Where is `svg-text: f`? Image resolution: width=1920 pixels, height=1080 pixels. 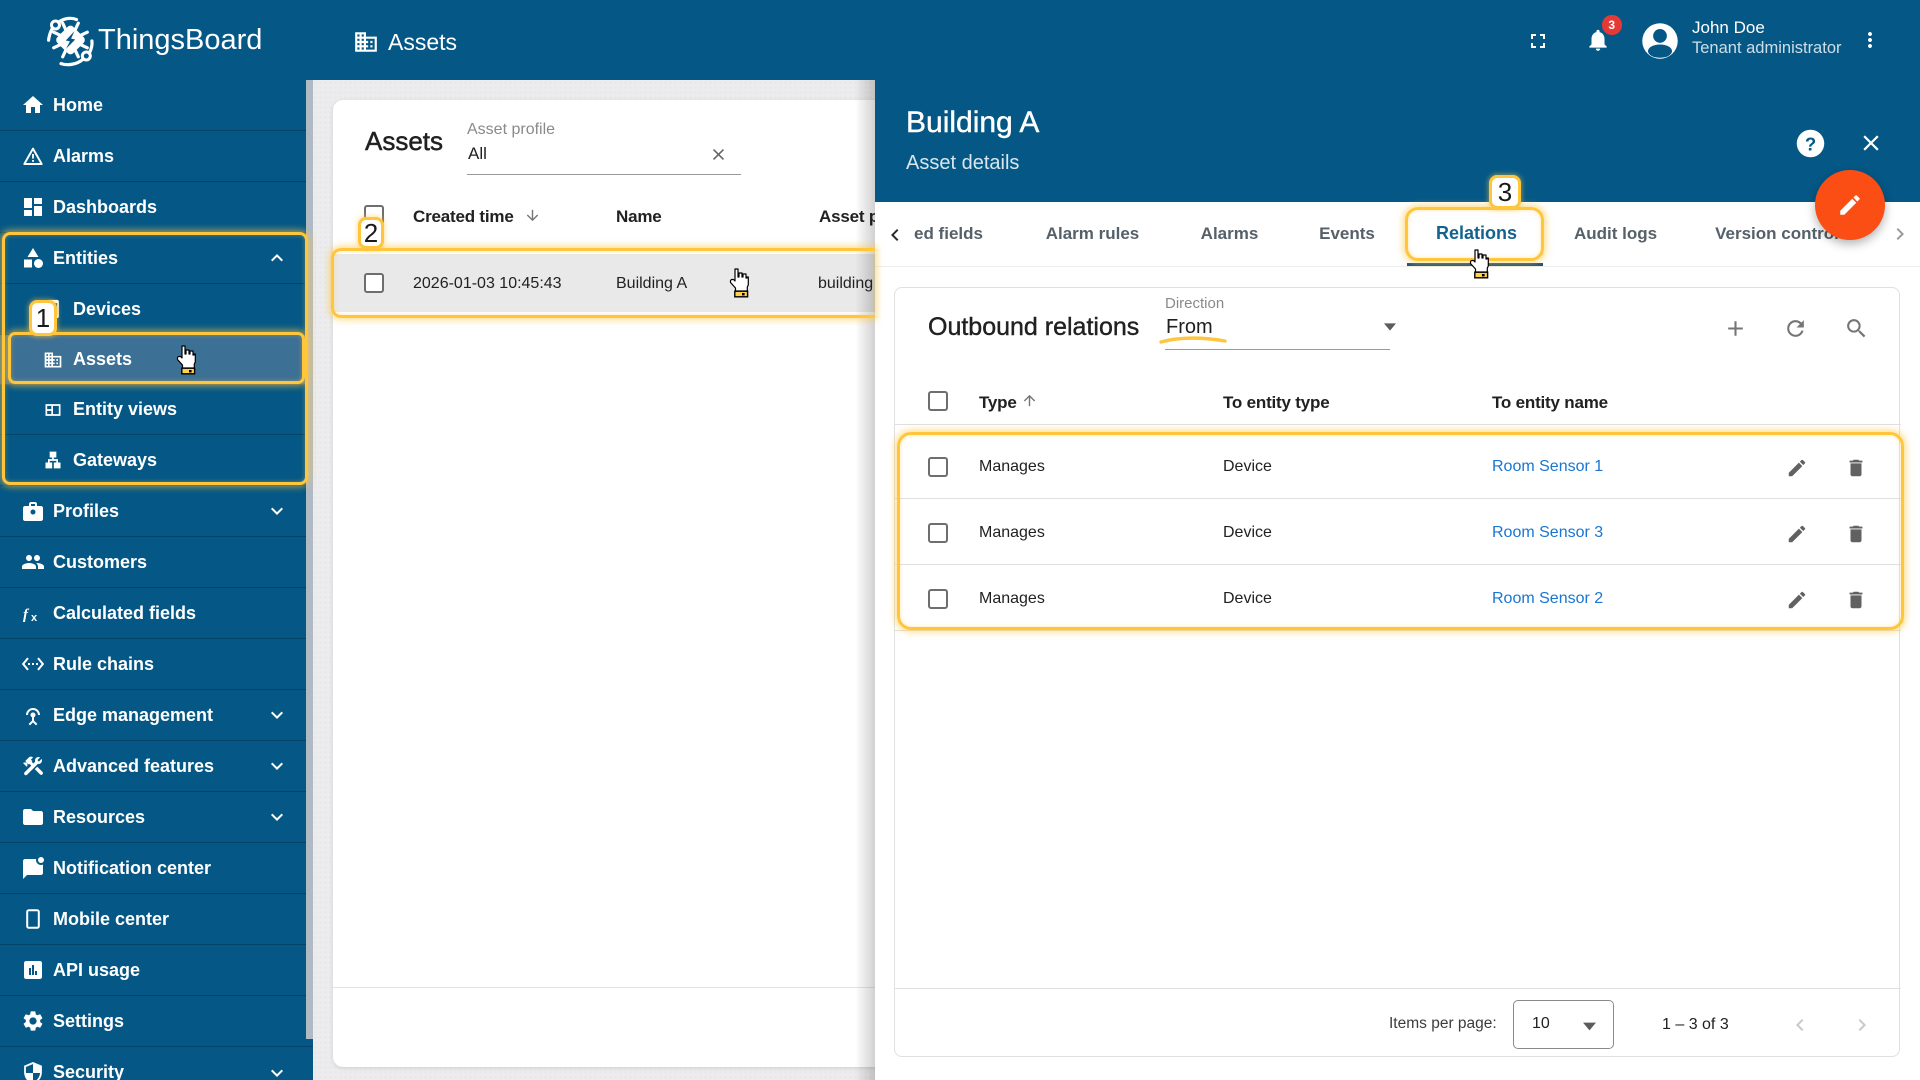
svg-text: f is located at coordinates (26, 615).